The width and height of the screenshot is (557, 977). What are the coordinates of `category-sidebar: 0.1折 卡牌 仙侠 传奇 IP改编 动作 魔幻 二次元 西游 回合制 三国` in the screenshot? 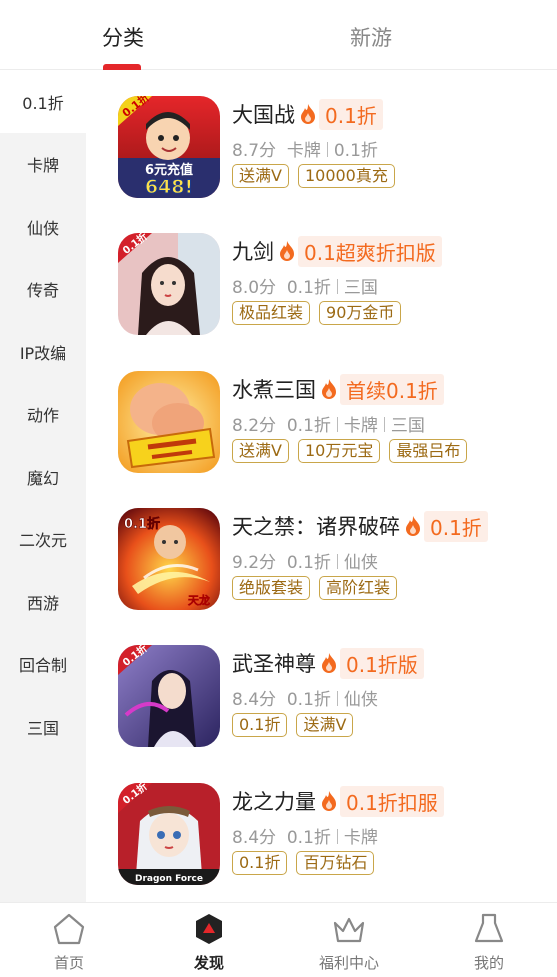 It's located at (43, 486).